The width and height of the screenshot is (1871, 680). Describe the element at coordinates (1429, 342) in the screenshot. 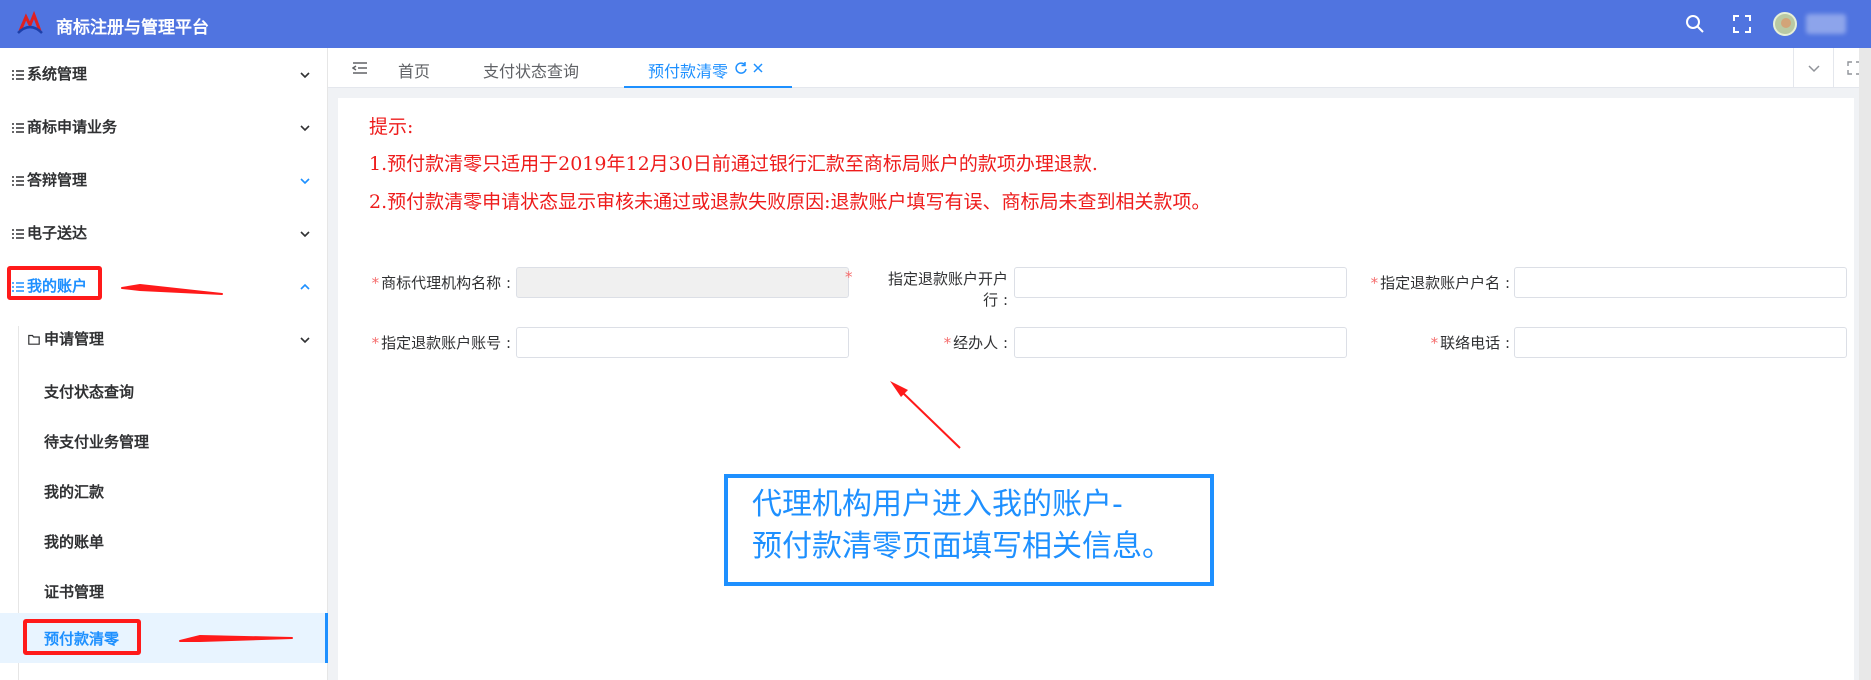

I see `phone-label: * 联络电话 :` at that location.